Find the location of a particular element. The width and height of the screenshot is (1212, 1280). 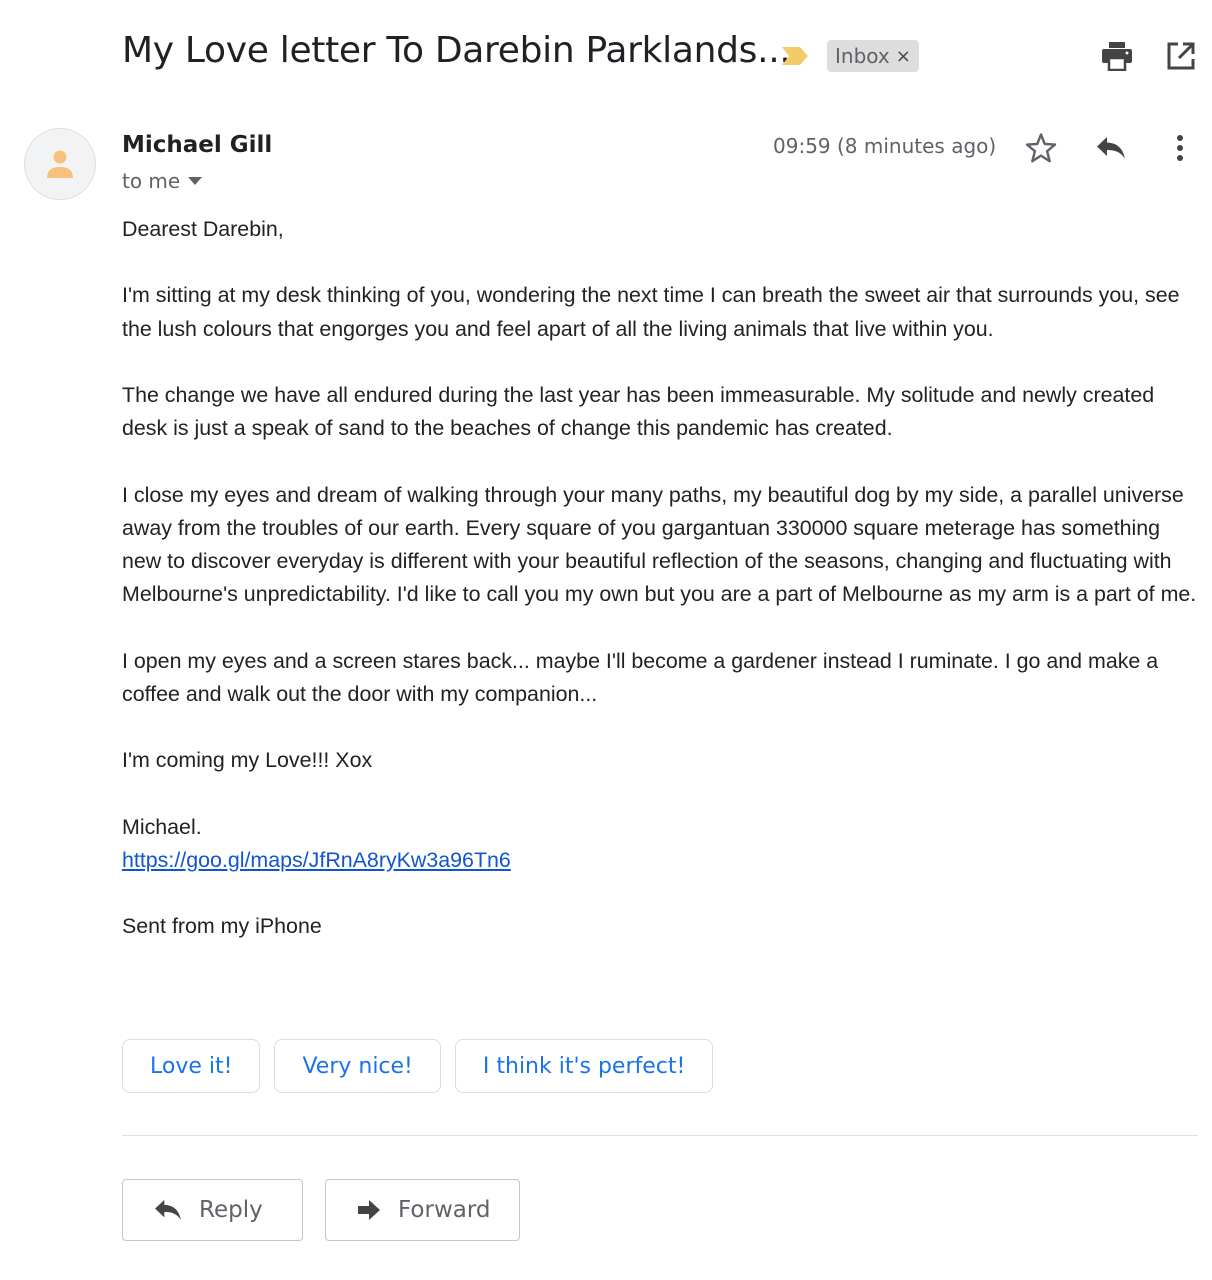

body-paragraph: I'm coming my Love!!! Xox is located at coordinates (247, 760).